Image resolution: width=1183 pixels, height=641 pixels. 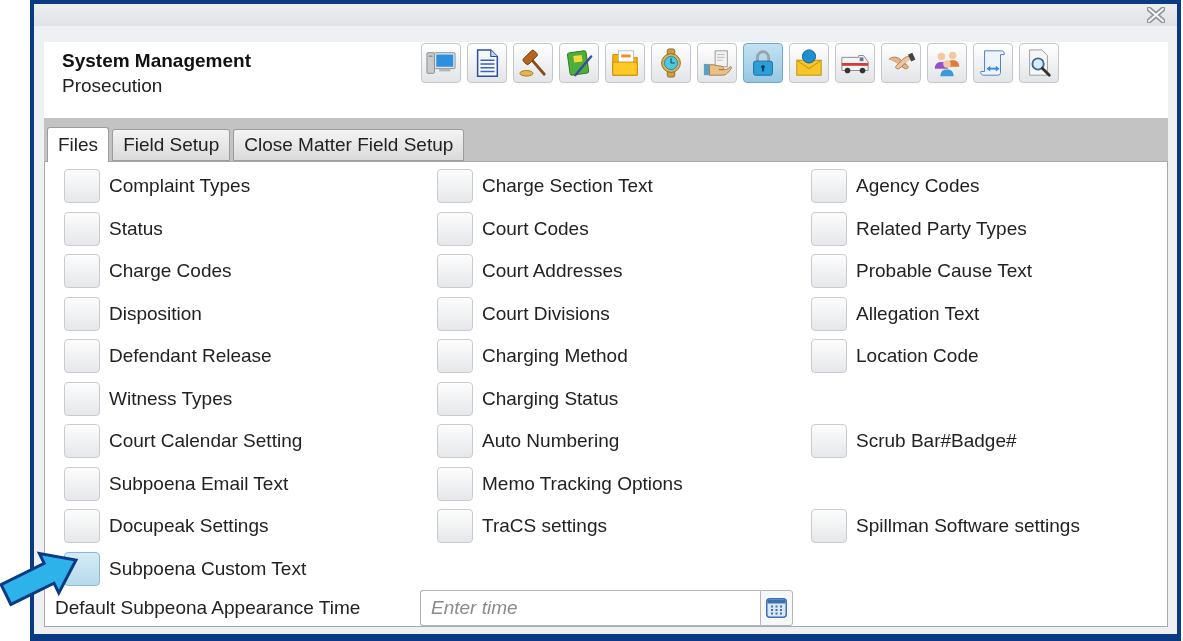 What do you see at coordinates (555, 356) in the screenshot?
I see `file-label: Charging Method` at bounding box center [555, 356].